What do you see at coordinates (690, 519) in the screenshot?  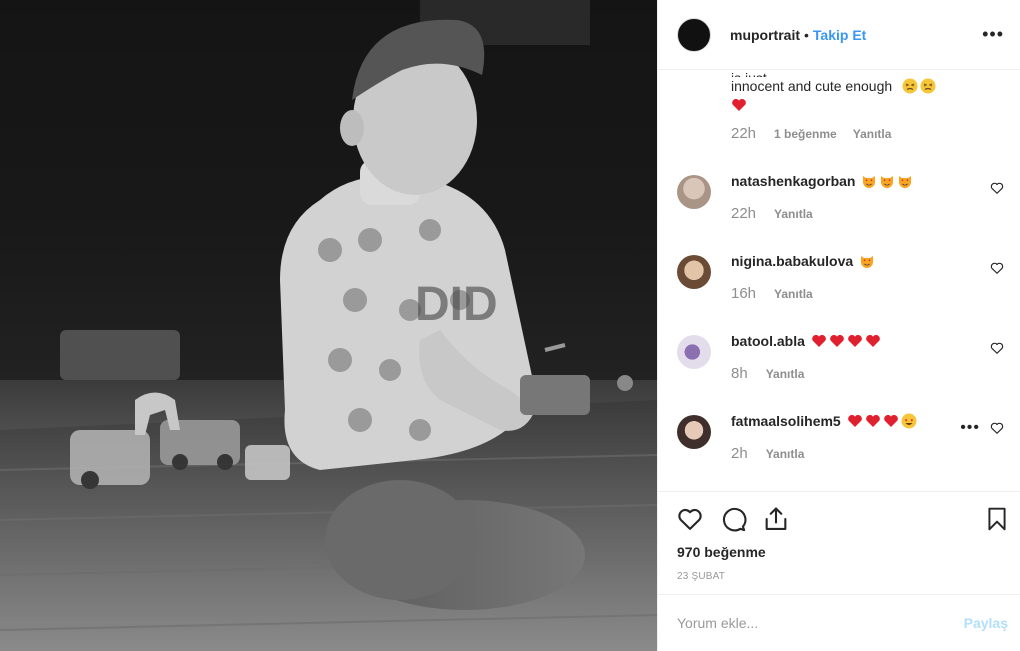 I see `like-heart-icon` at bounding box center [690, 519].